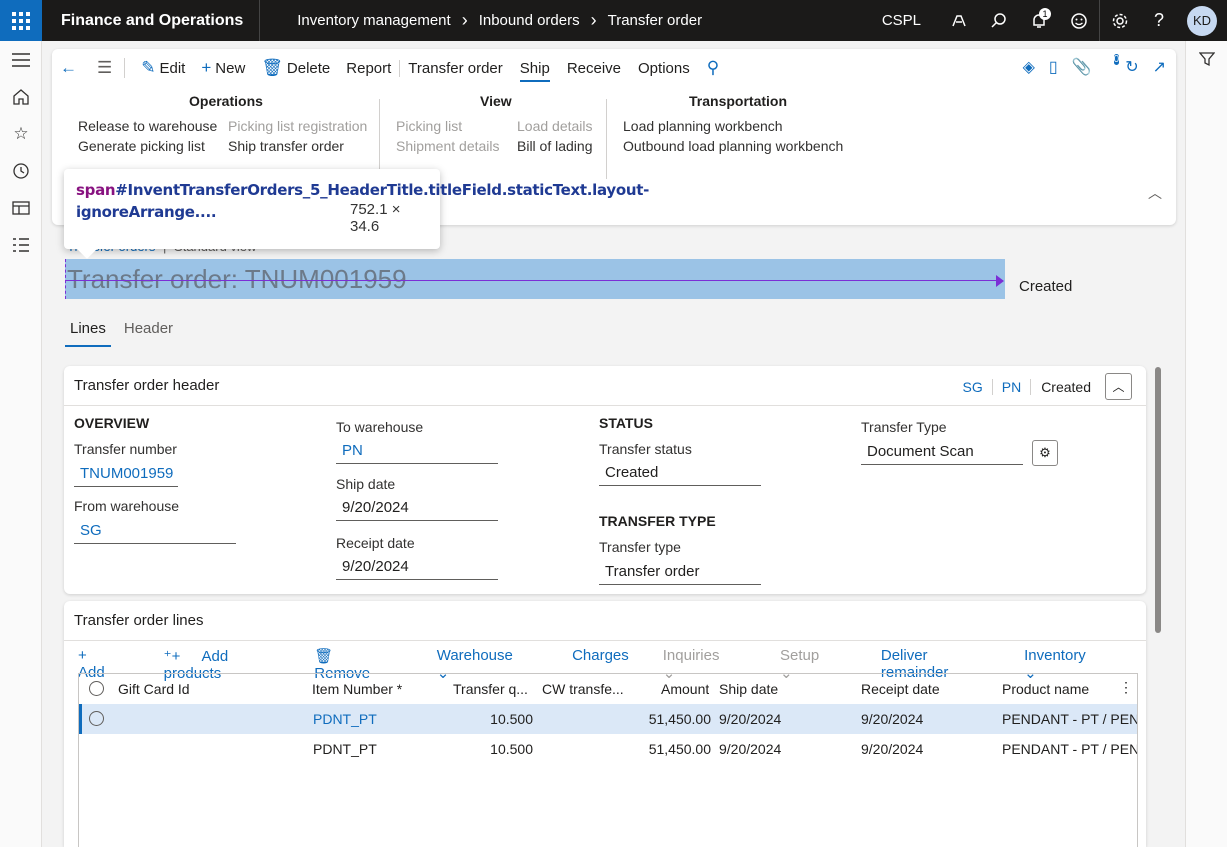  Describe the element at coordinates (685, 689) in the screenshot. I see `column-amount: Amount` at that location.